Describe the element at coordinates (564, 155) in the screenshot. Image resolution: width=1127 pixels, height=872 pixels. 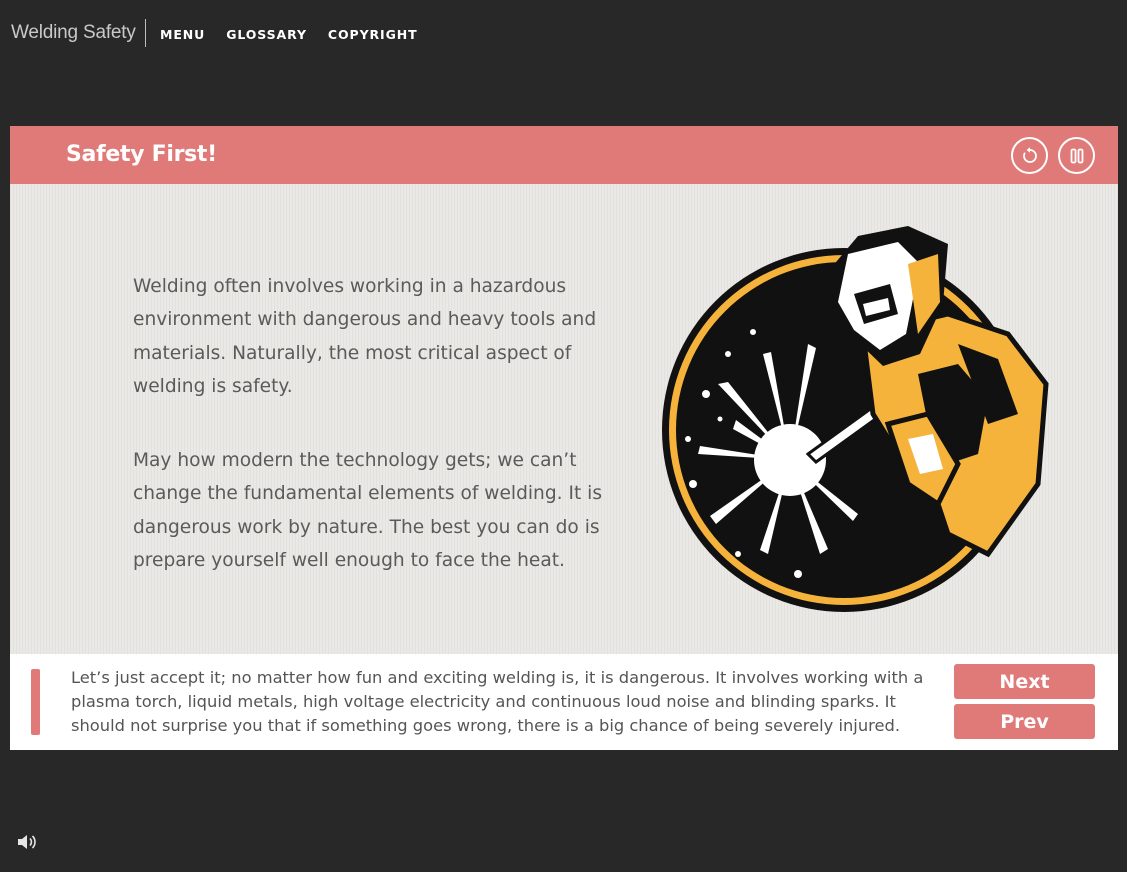
I see `slide-header: Safety First!` at that location.